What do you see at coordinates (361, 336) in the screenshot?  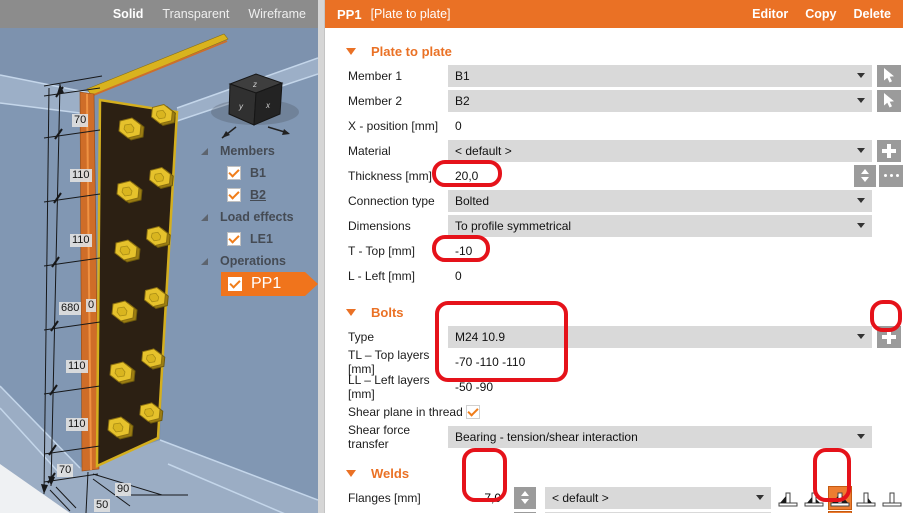 I see `field-label: Type` at bounding box center [361, 336].